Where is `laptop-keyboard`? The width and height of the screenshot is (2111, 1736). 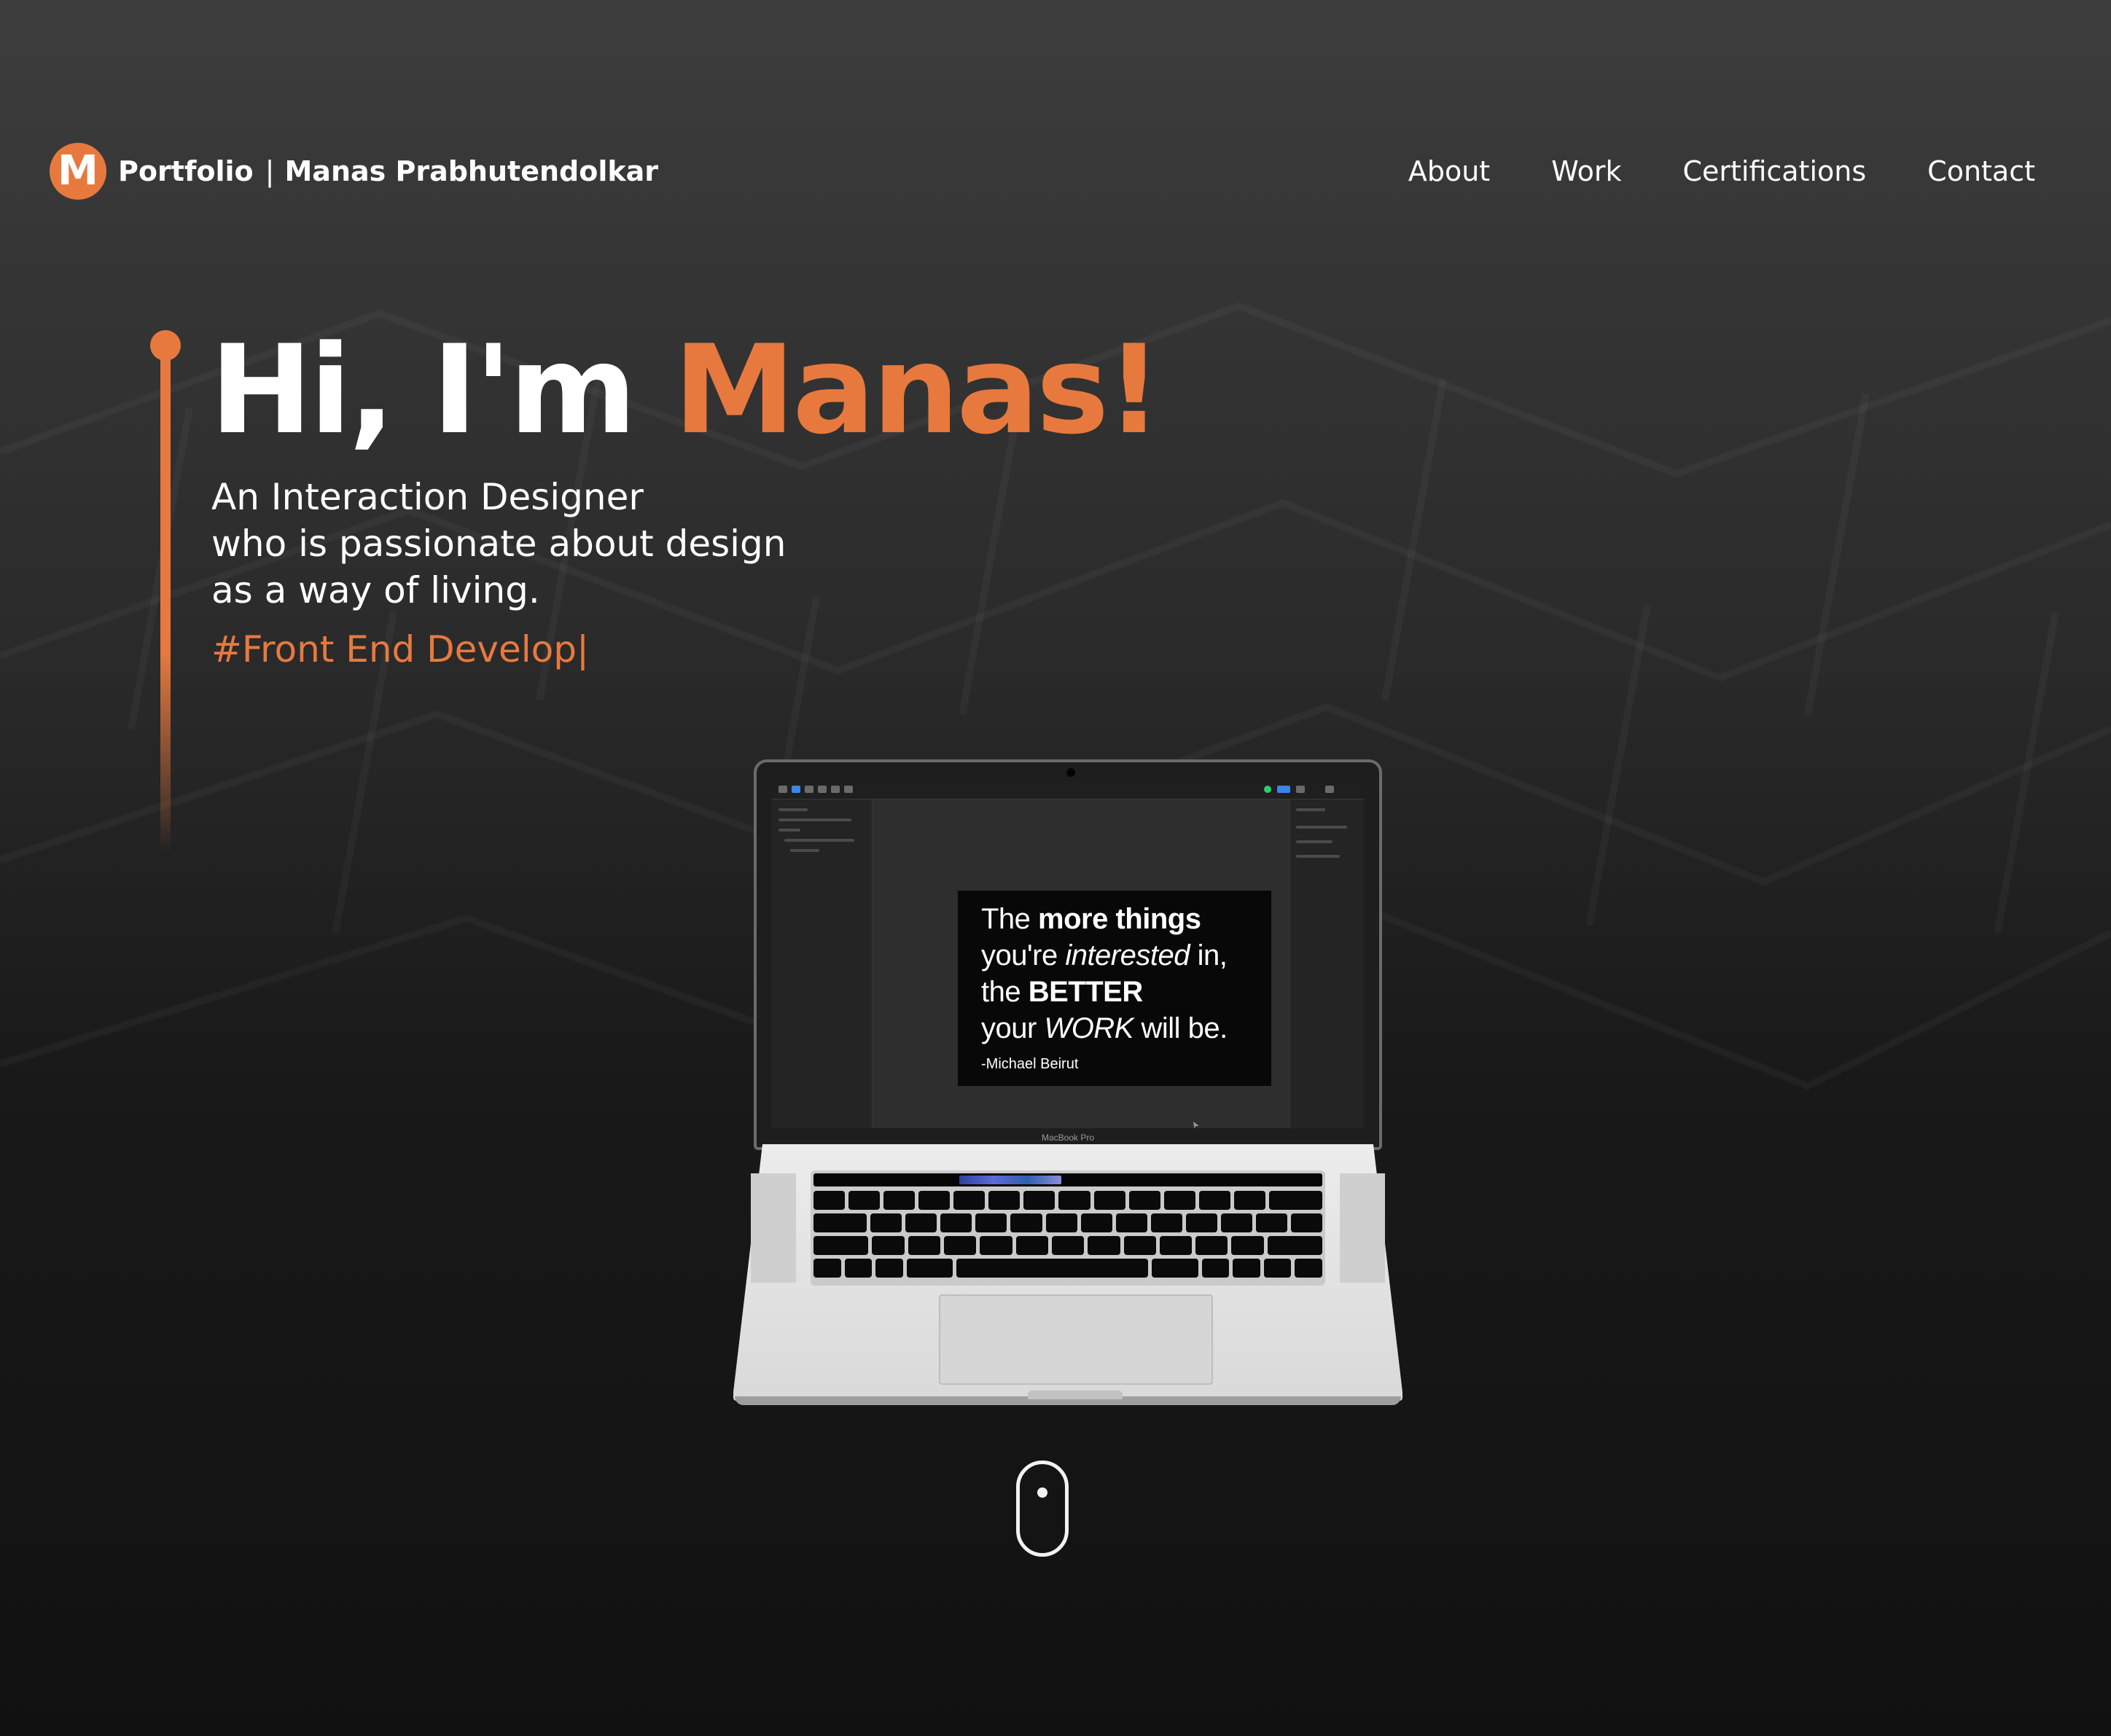
laptop-keyboard is located at coordinates (1068, 1228).